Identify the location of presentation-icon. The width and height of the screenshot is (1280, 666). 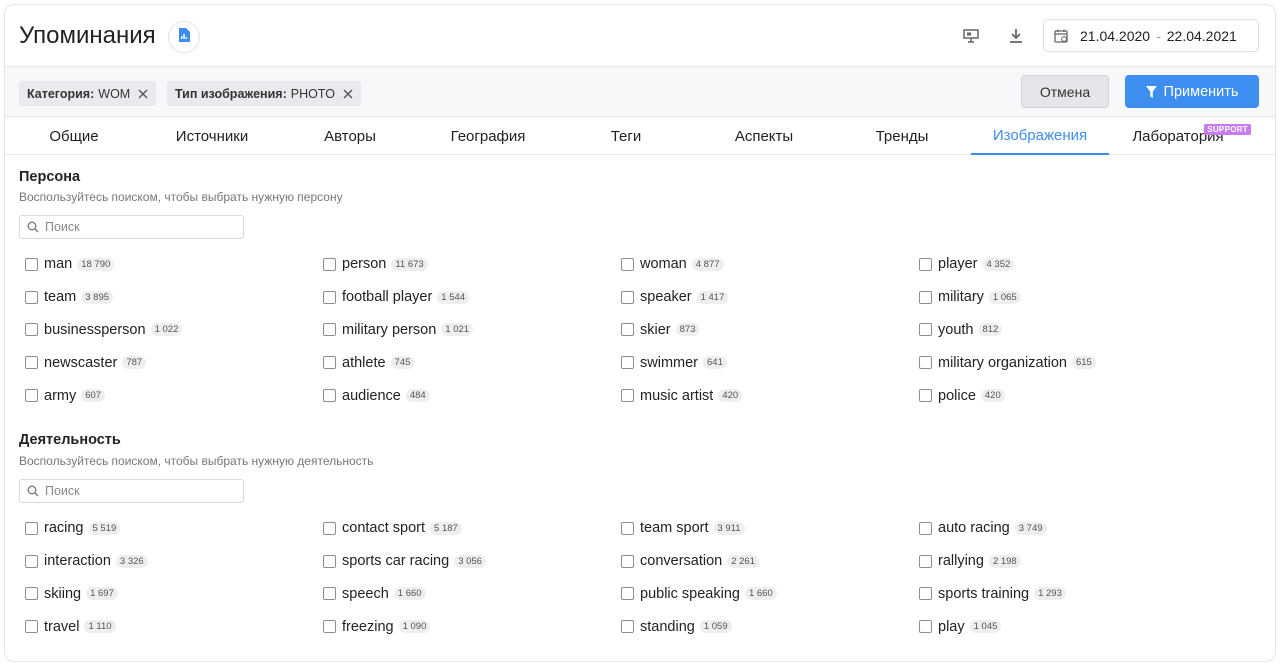
(971, 36).